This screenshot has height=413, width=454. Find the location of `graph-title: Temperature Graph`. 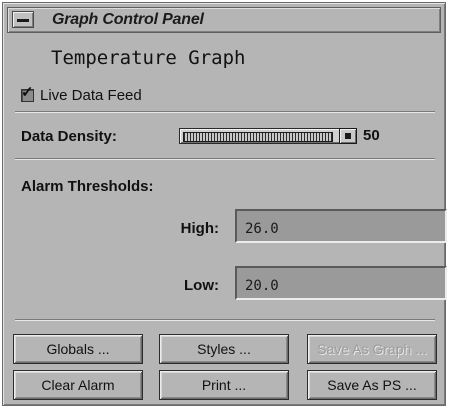

graph-title: Temperature Graph is located at coordinates (148, 58).